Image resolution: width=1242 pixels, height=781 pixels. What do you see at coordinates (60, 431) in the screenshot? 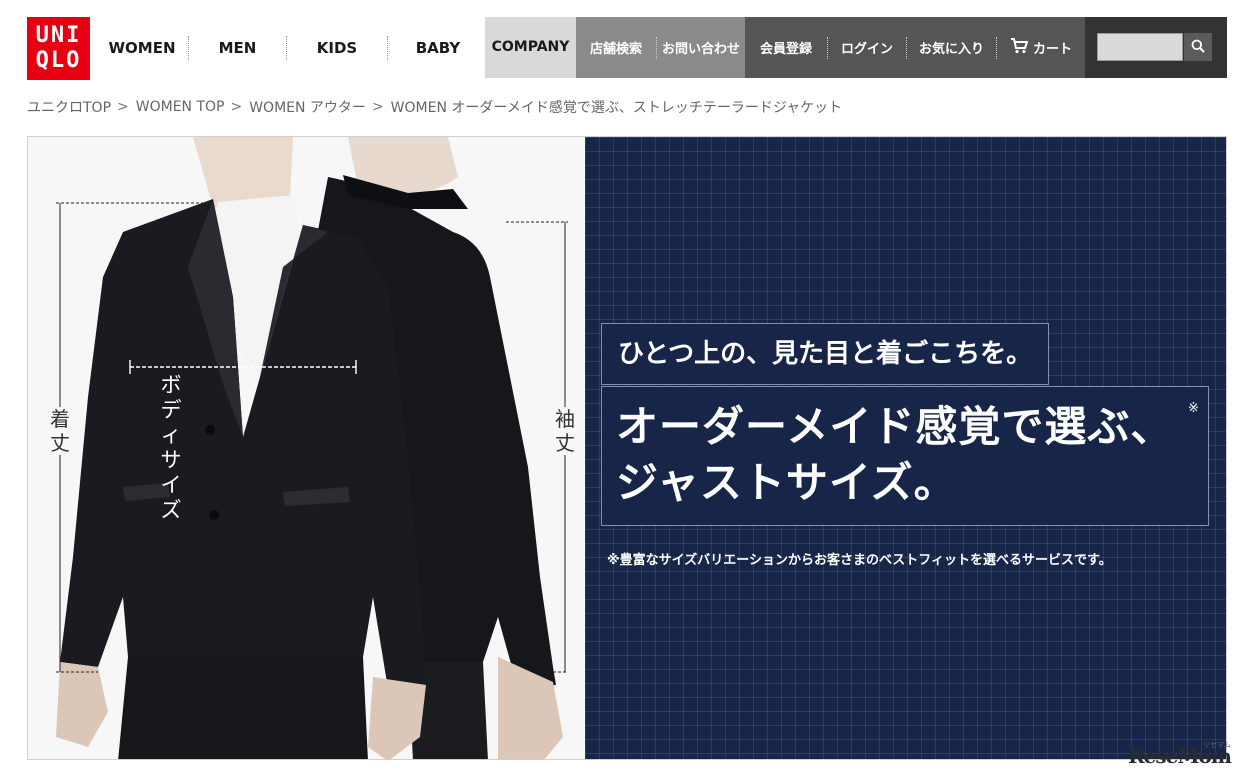
I see `length-label: 着丈` at bounding box center [60, 431].